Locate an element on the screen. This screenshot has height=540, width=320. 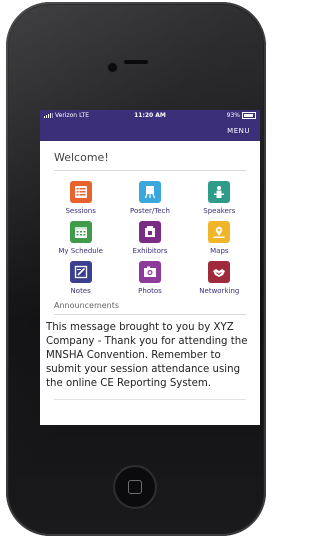
tile-sessions: Sessions is located at coordinates (80, 198).